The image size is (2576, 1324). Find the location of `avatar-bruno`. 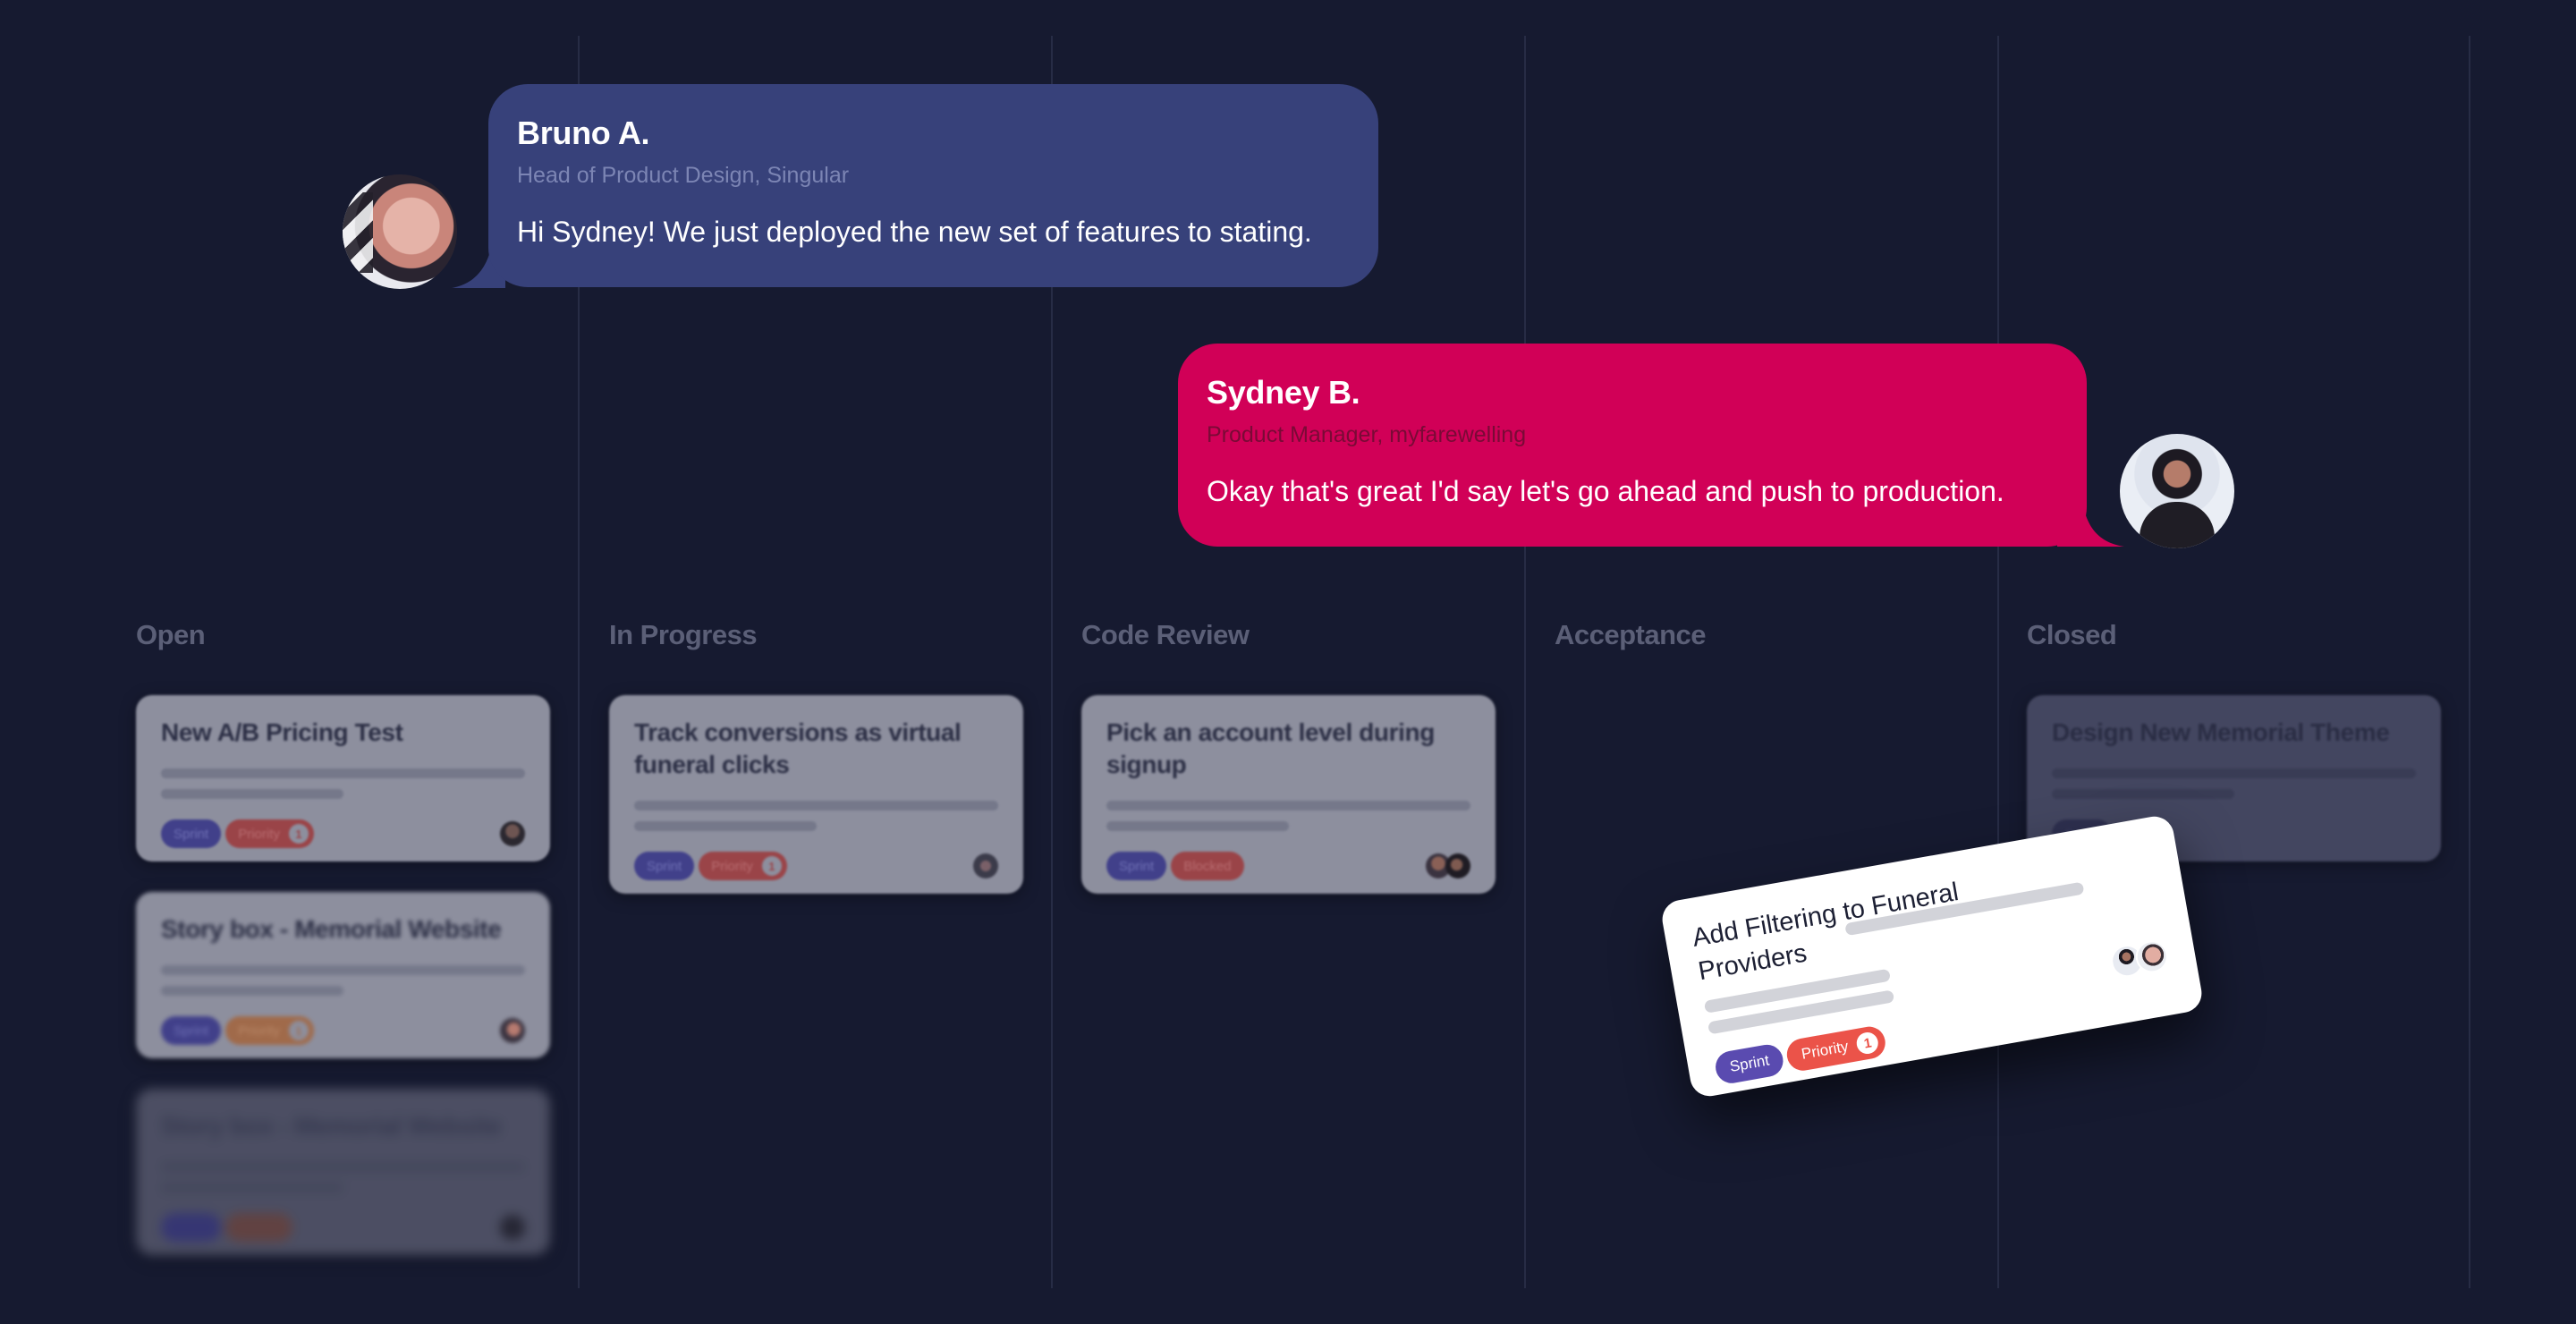

avatar-bruno is located at coordinates (400, 231).